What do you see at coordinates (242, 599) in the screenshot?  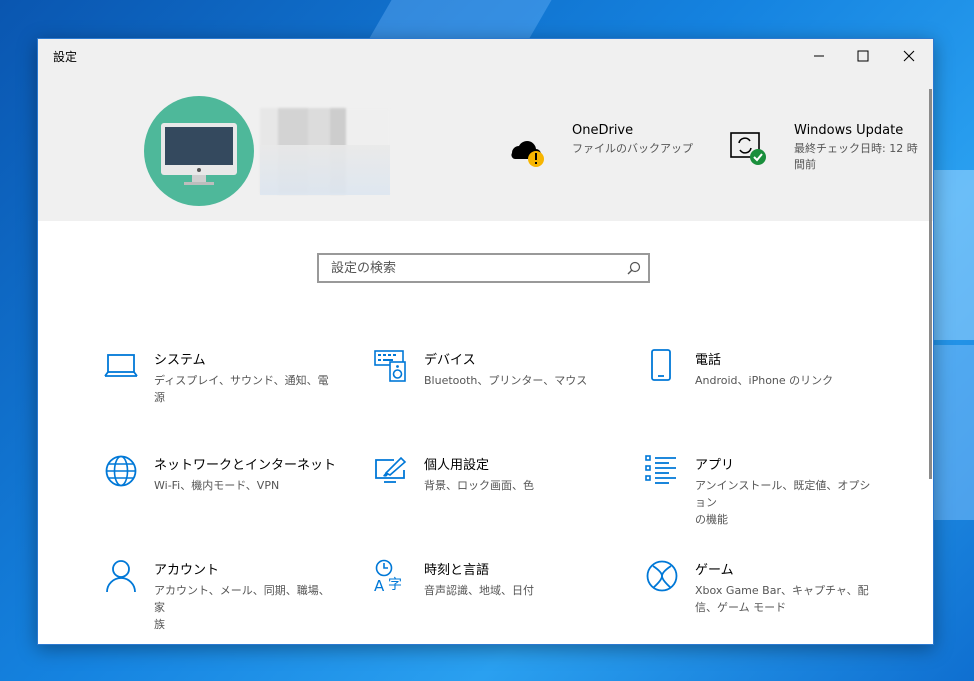 I see `category-desc: アカウント、メール、同期、職場、家` at bounding box center [242, 599].